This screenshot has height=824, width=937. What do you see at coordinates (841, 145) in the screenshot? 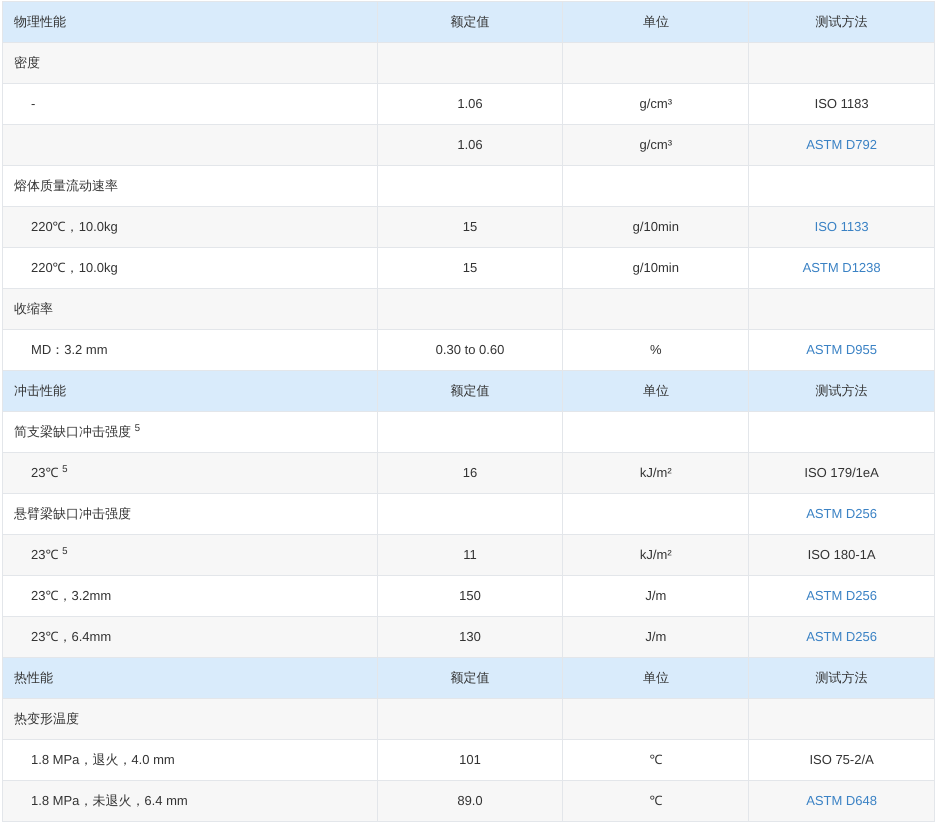
I see `test-method-link: ASTM D792` at bounding box center [841, 145].